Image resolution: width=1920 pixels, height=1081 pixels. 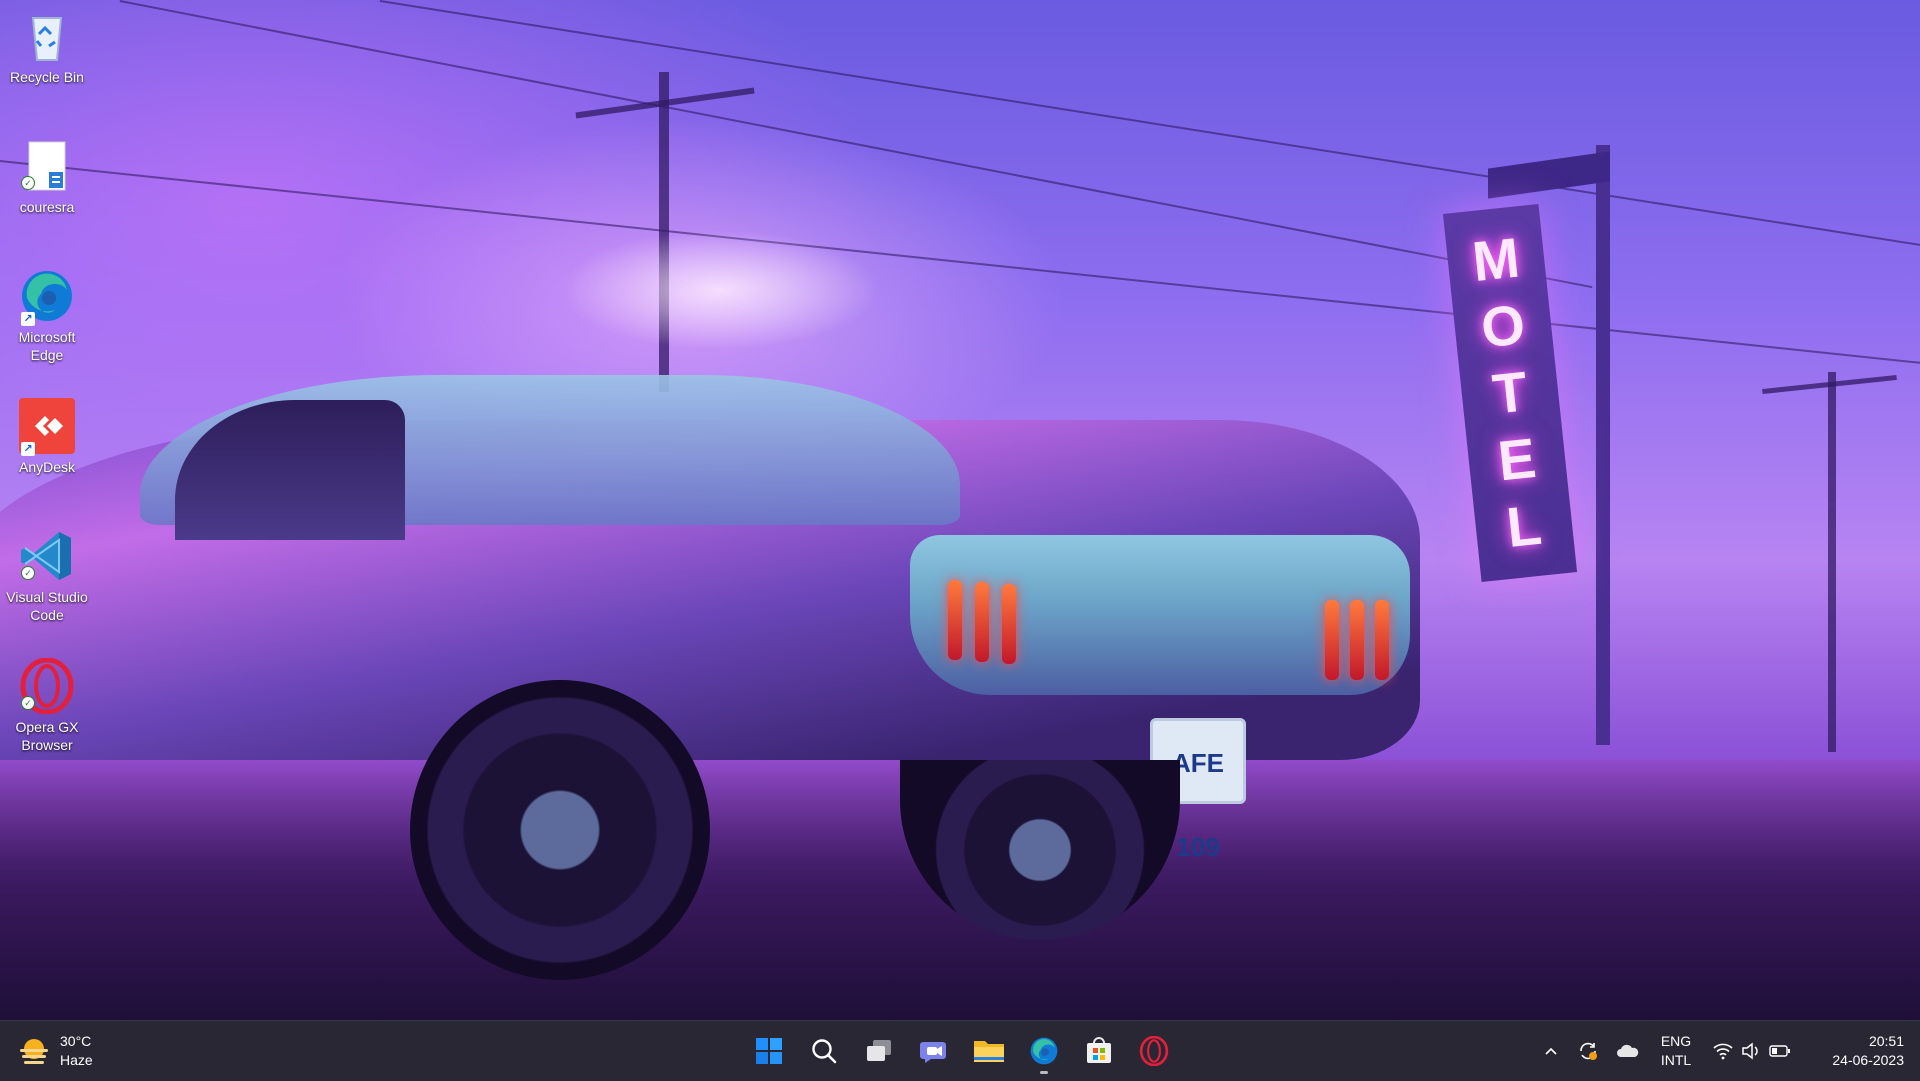 What do you see at coordinates (47, 346) in the screenshot?
I see `desktop-icon-label: Microsoft Edge` at bounding box center [47, 346].